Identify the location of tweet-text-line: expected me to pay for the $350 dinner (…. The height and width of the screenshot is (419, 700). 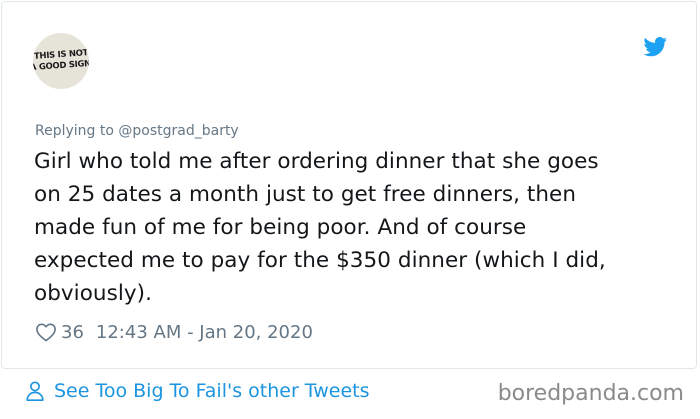
(320, 260).